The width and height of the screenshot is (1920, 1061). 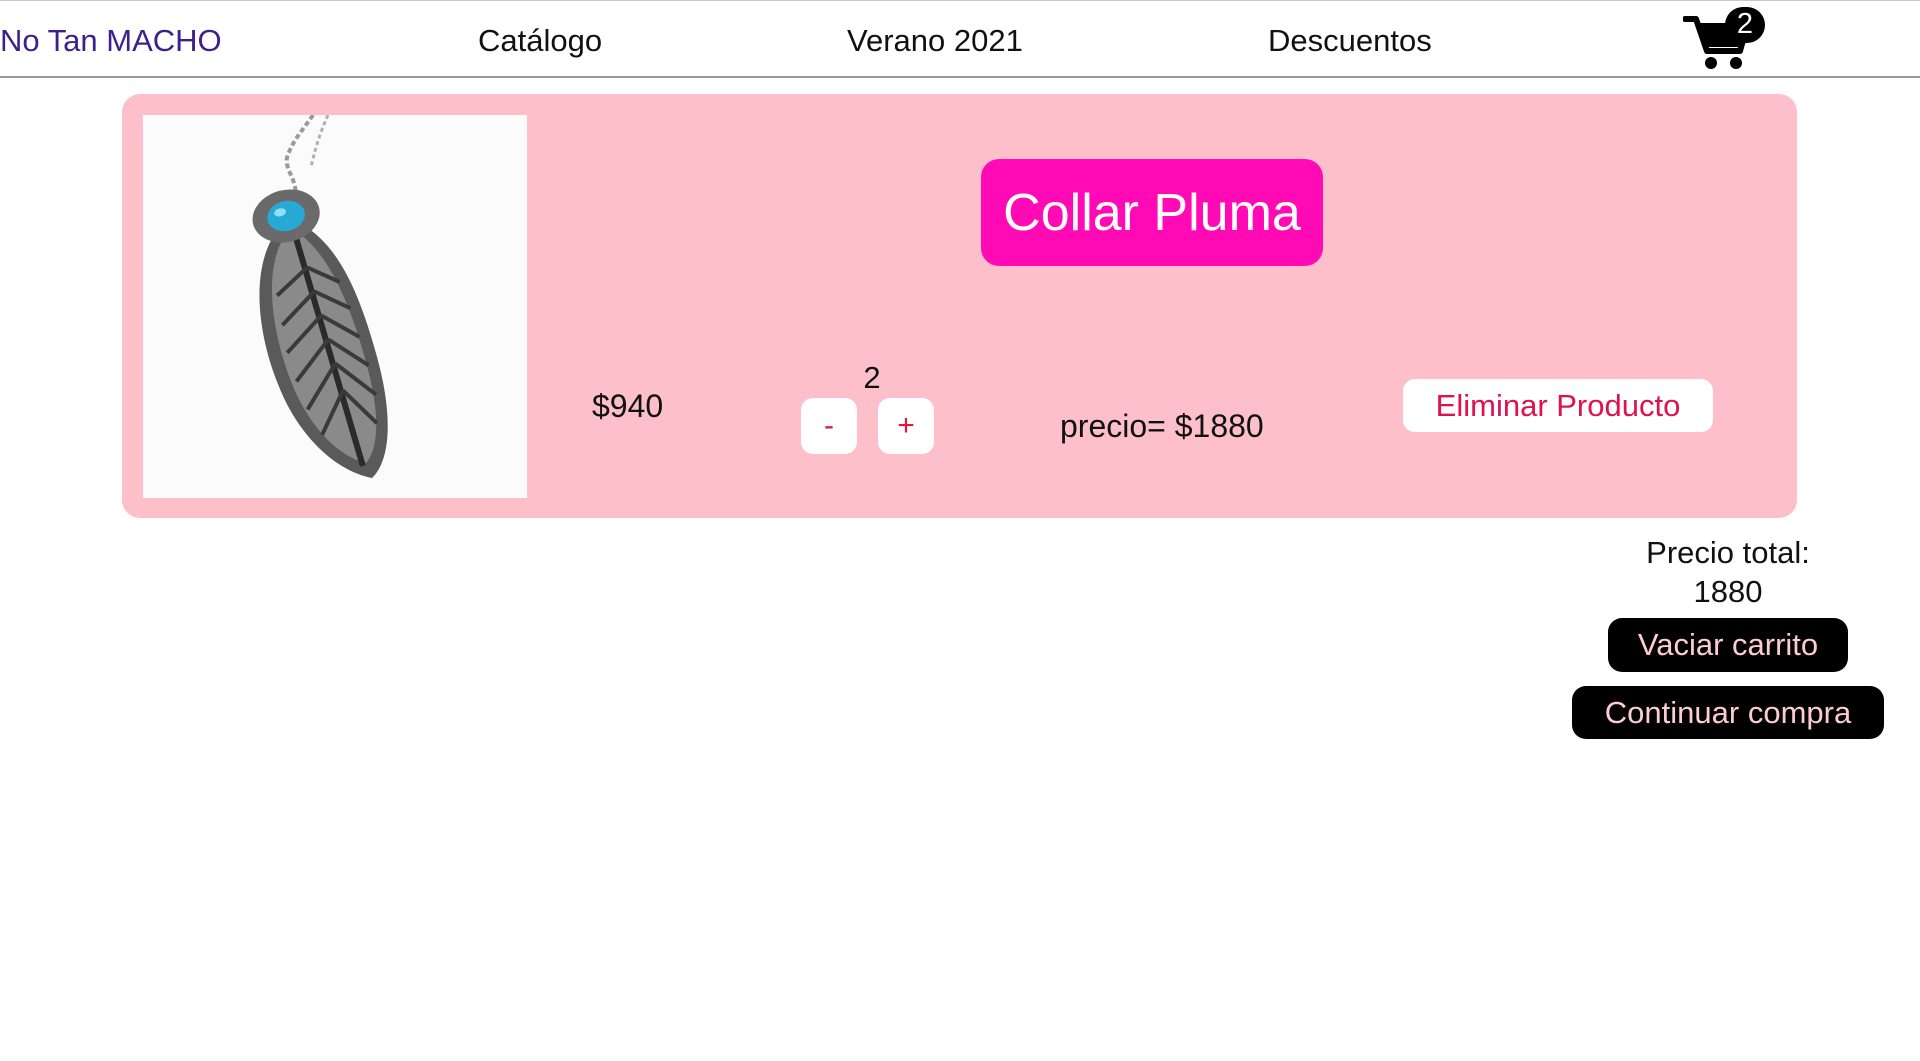 What do you see at coordinates (1162, 426) in the screenshot?
I see `line-total-price: precio= $1880` at bounding box center [1162, 426].